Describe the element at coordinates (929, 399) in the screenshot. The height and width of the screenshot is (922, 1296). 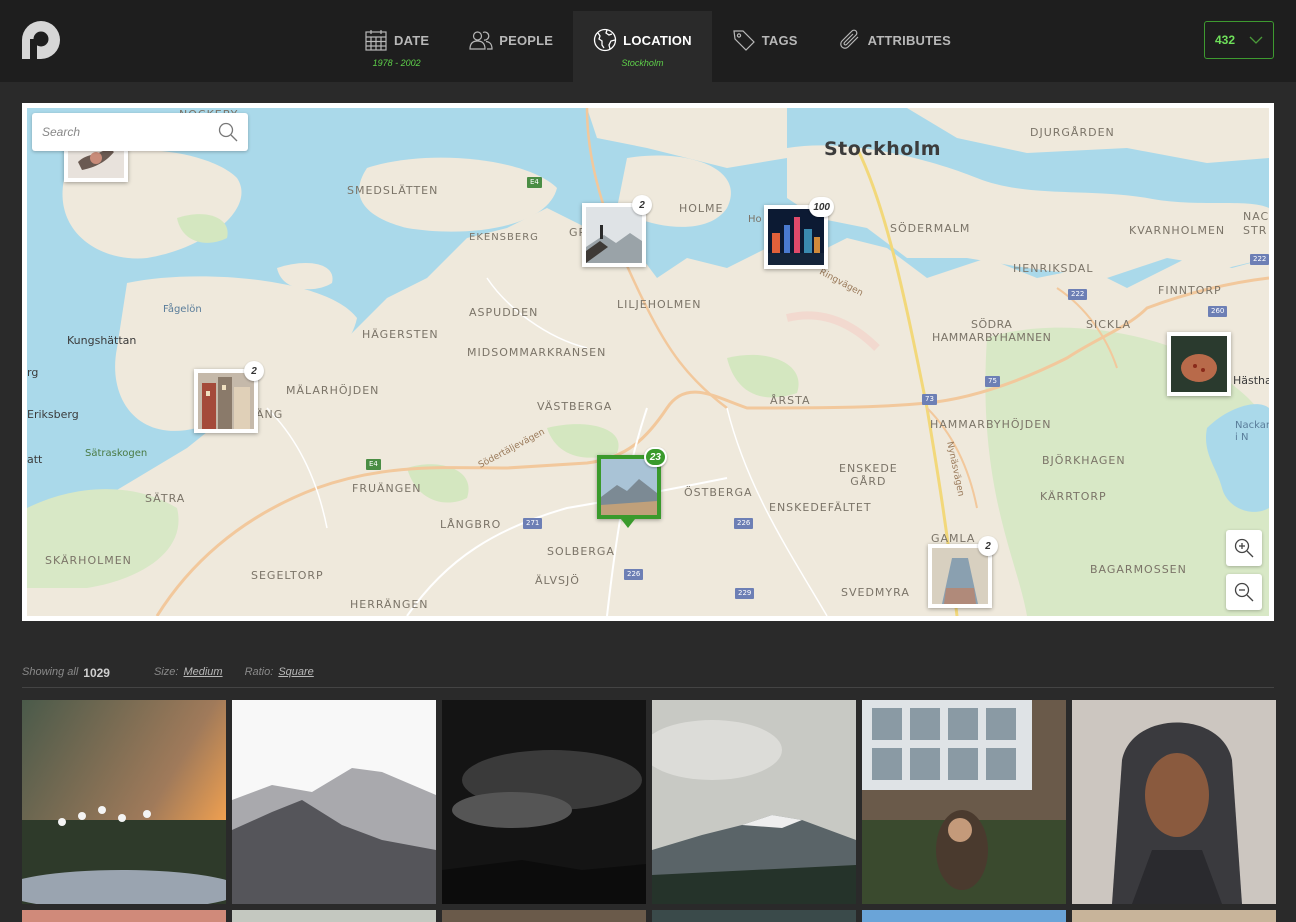
I see `road-shield: 73` at that location.